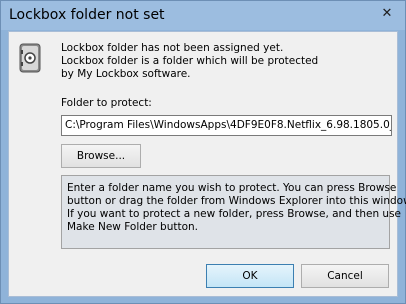 Image resolution: width=406 pixels, height=304 pixels. Describe the element at coordinates (132, 227) in the screenshot. I see `hint-line: Make New Folder button.` at that location.